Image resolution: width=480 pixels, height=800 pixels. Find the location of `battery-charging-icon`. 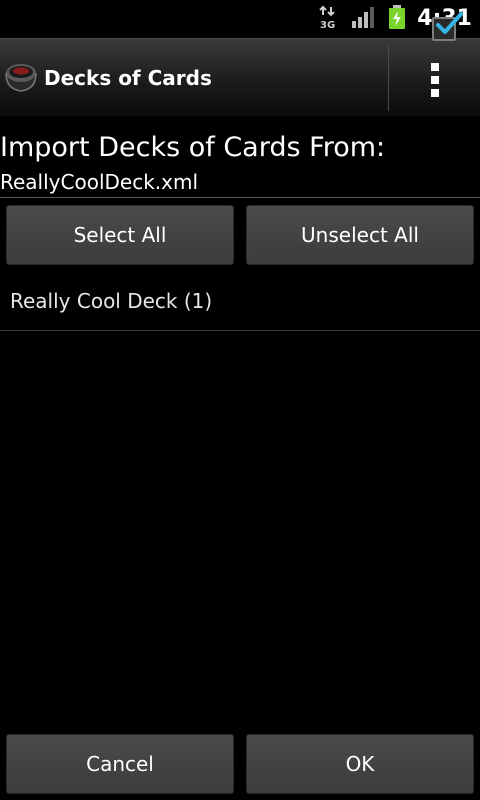

battery-charging-icon is located at coordinates (397, 19).